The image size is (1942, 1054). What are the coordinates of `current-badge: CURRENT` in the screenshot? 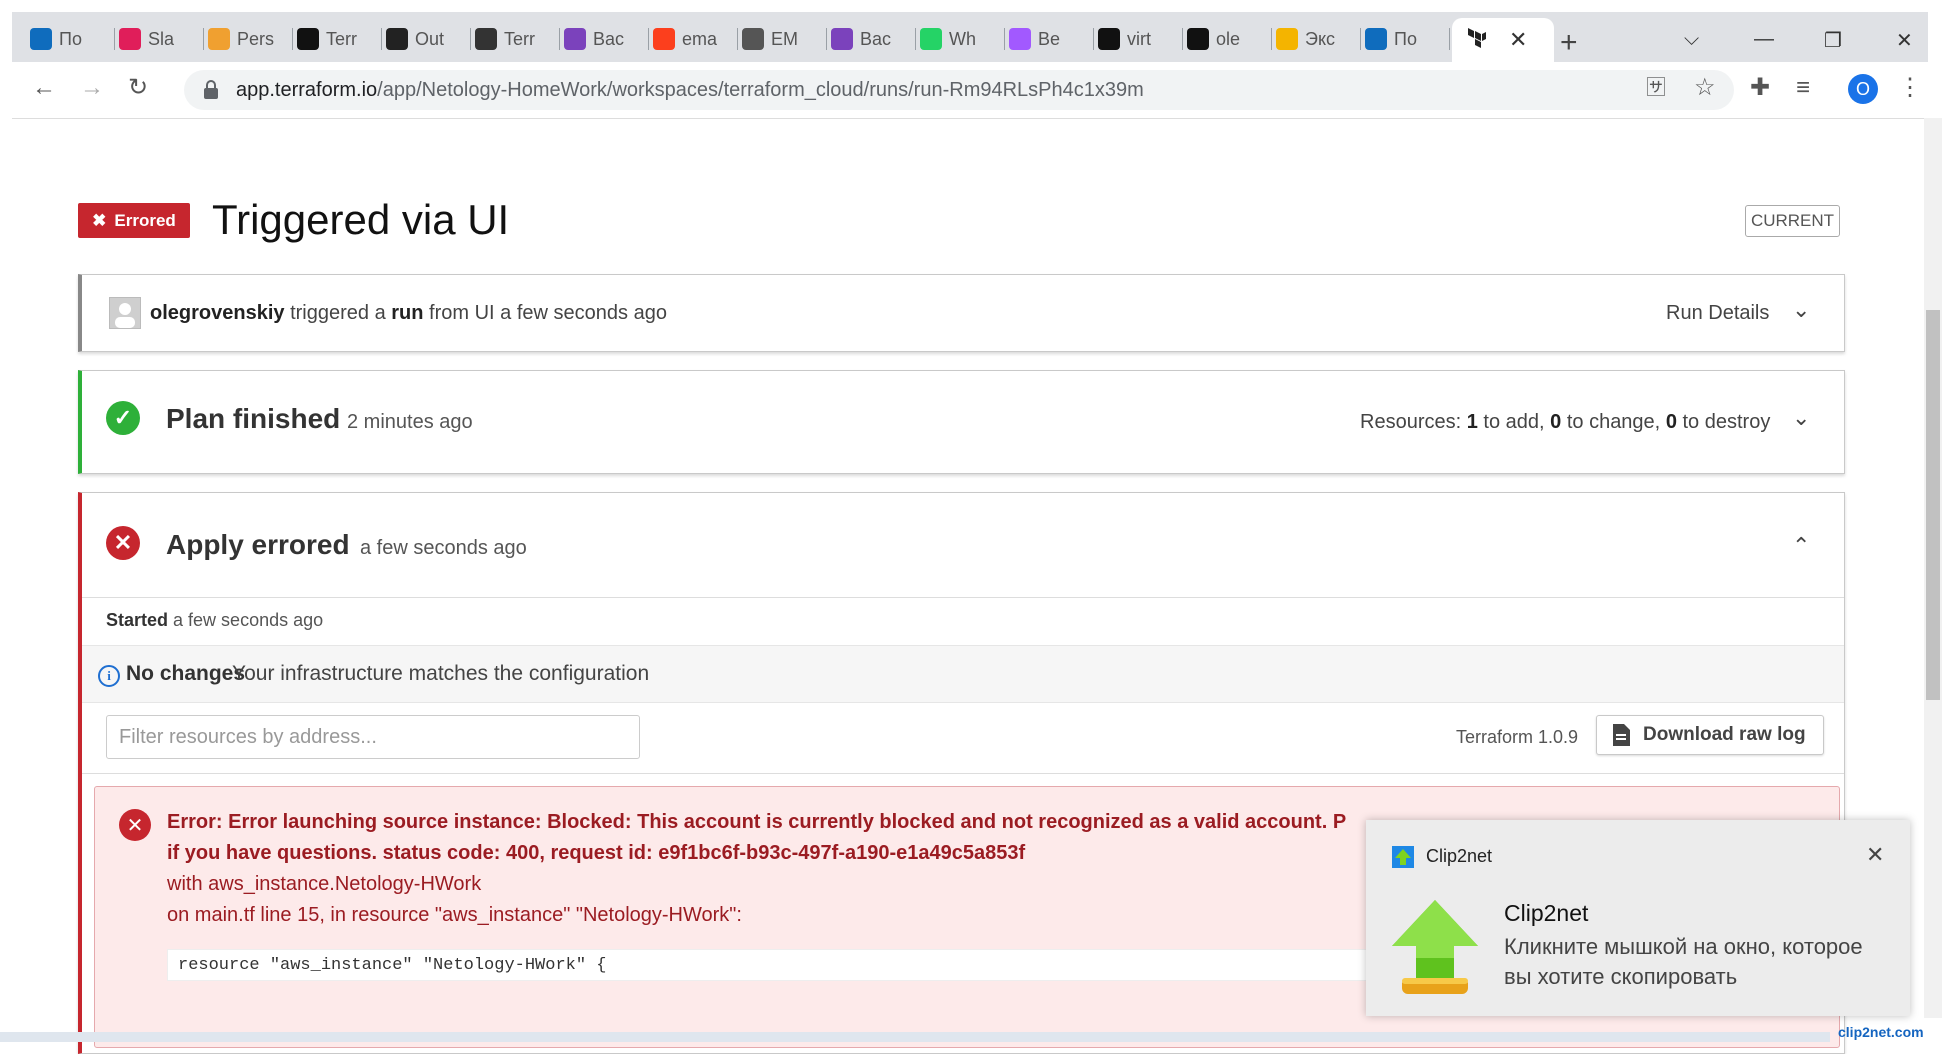 It's located at (1792, 221).